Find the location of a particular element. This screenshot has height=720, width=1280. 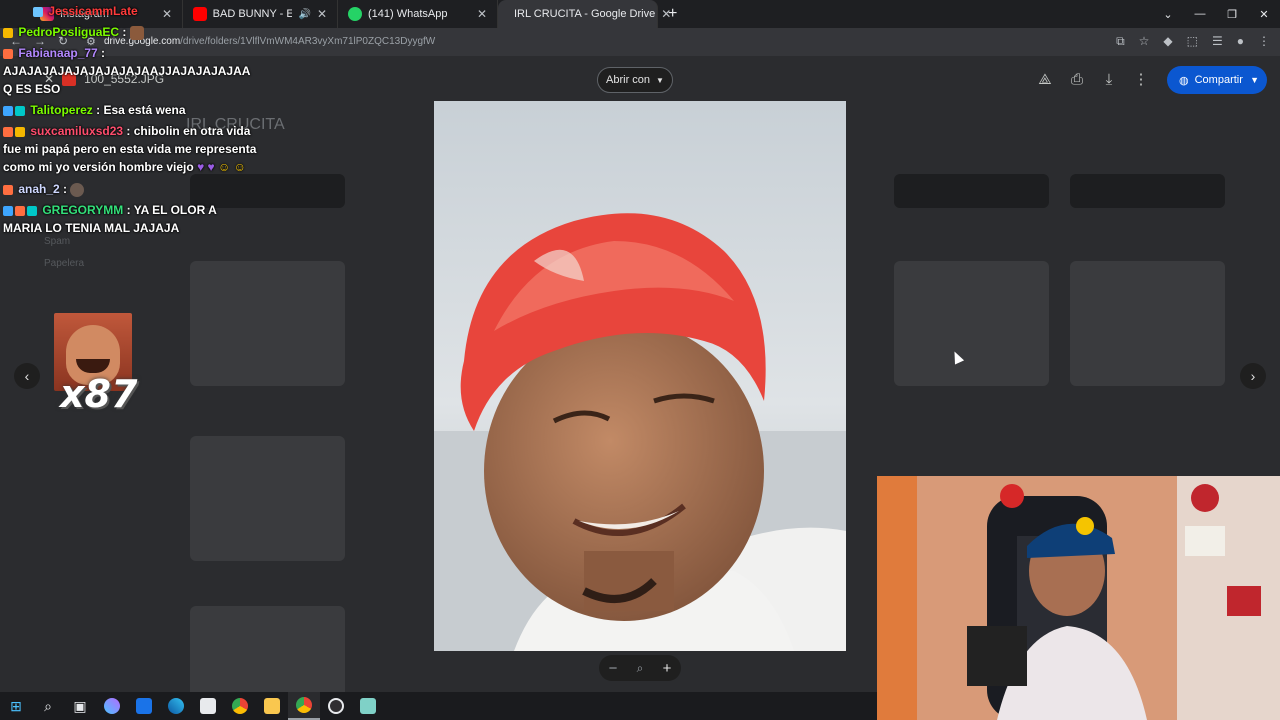

download-icon: ⤓ is located at coordinates (1109, 79).